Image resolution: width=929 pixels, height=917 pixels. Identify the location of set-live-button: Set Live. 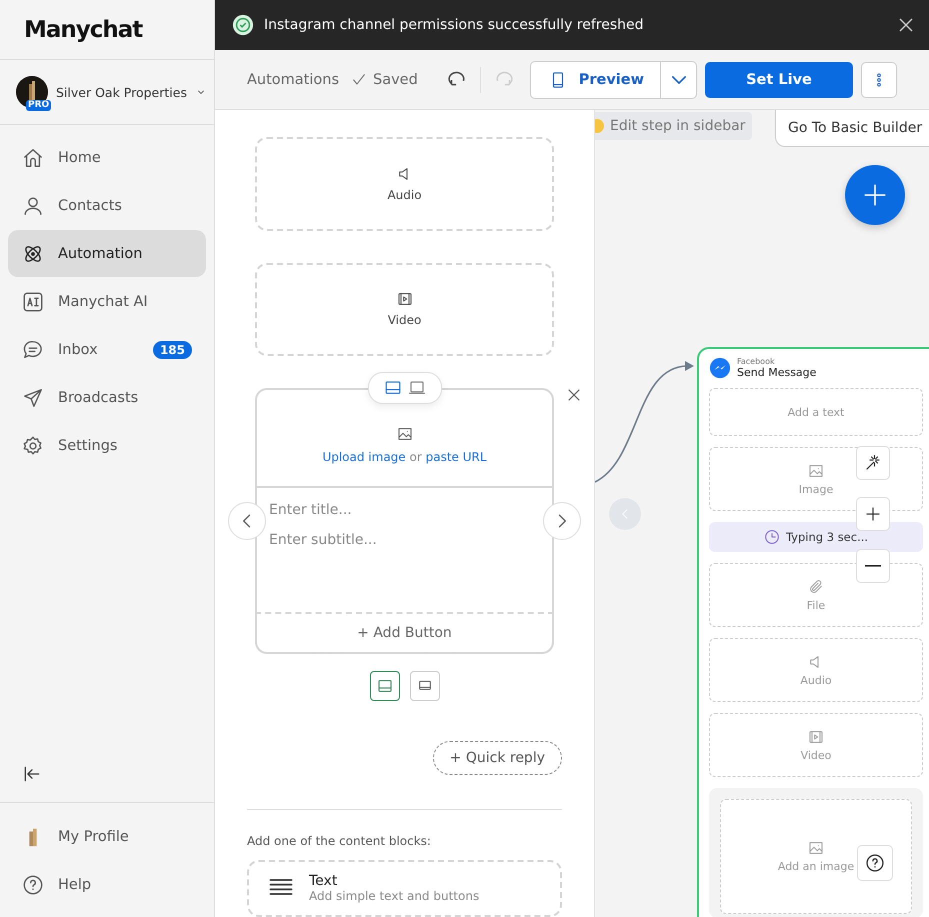
(779, 80).